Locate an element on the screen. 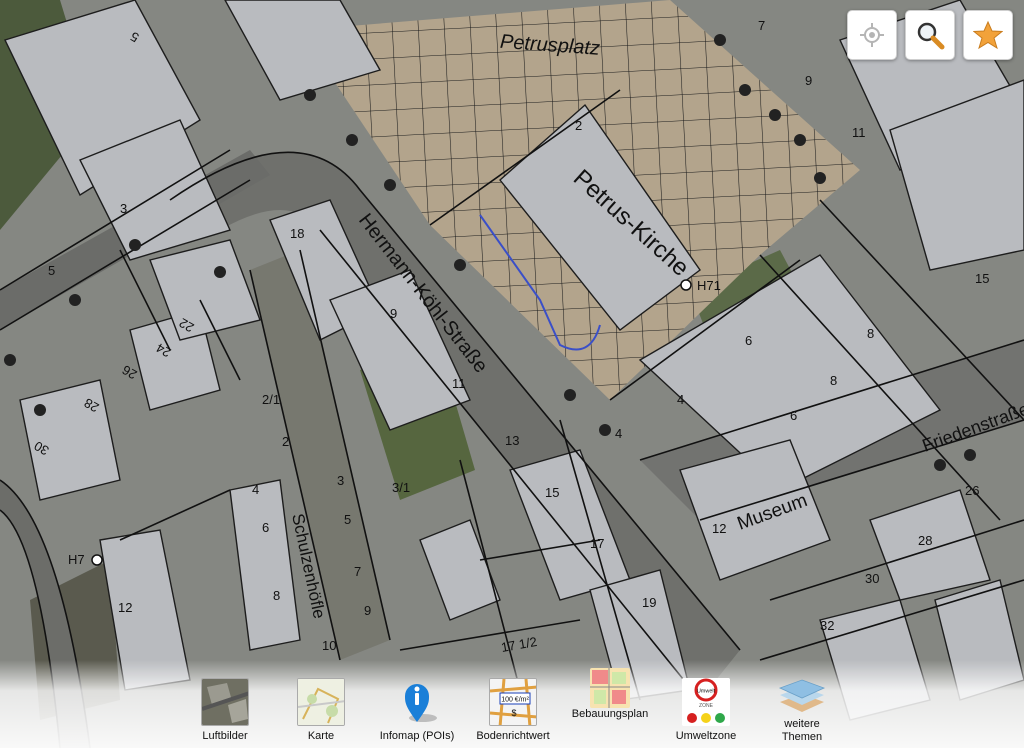  crosshair-icon is located at coordinates (872, 35).